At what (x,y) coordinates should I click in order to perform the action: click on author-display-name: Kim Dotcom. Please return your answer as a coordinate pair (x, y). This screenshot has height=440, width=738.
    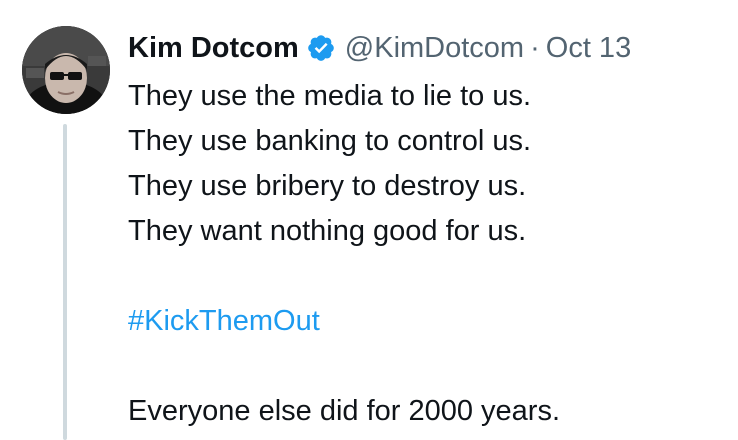
    Looking at the image, I should click on (213, 48).